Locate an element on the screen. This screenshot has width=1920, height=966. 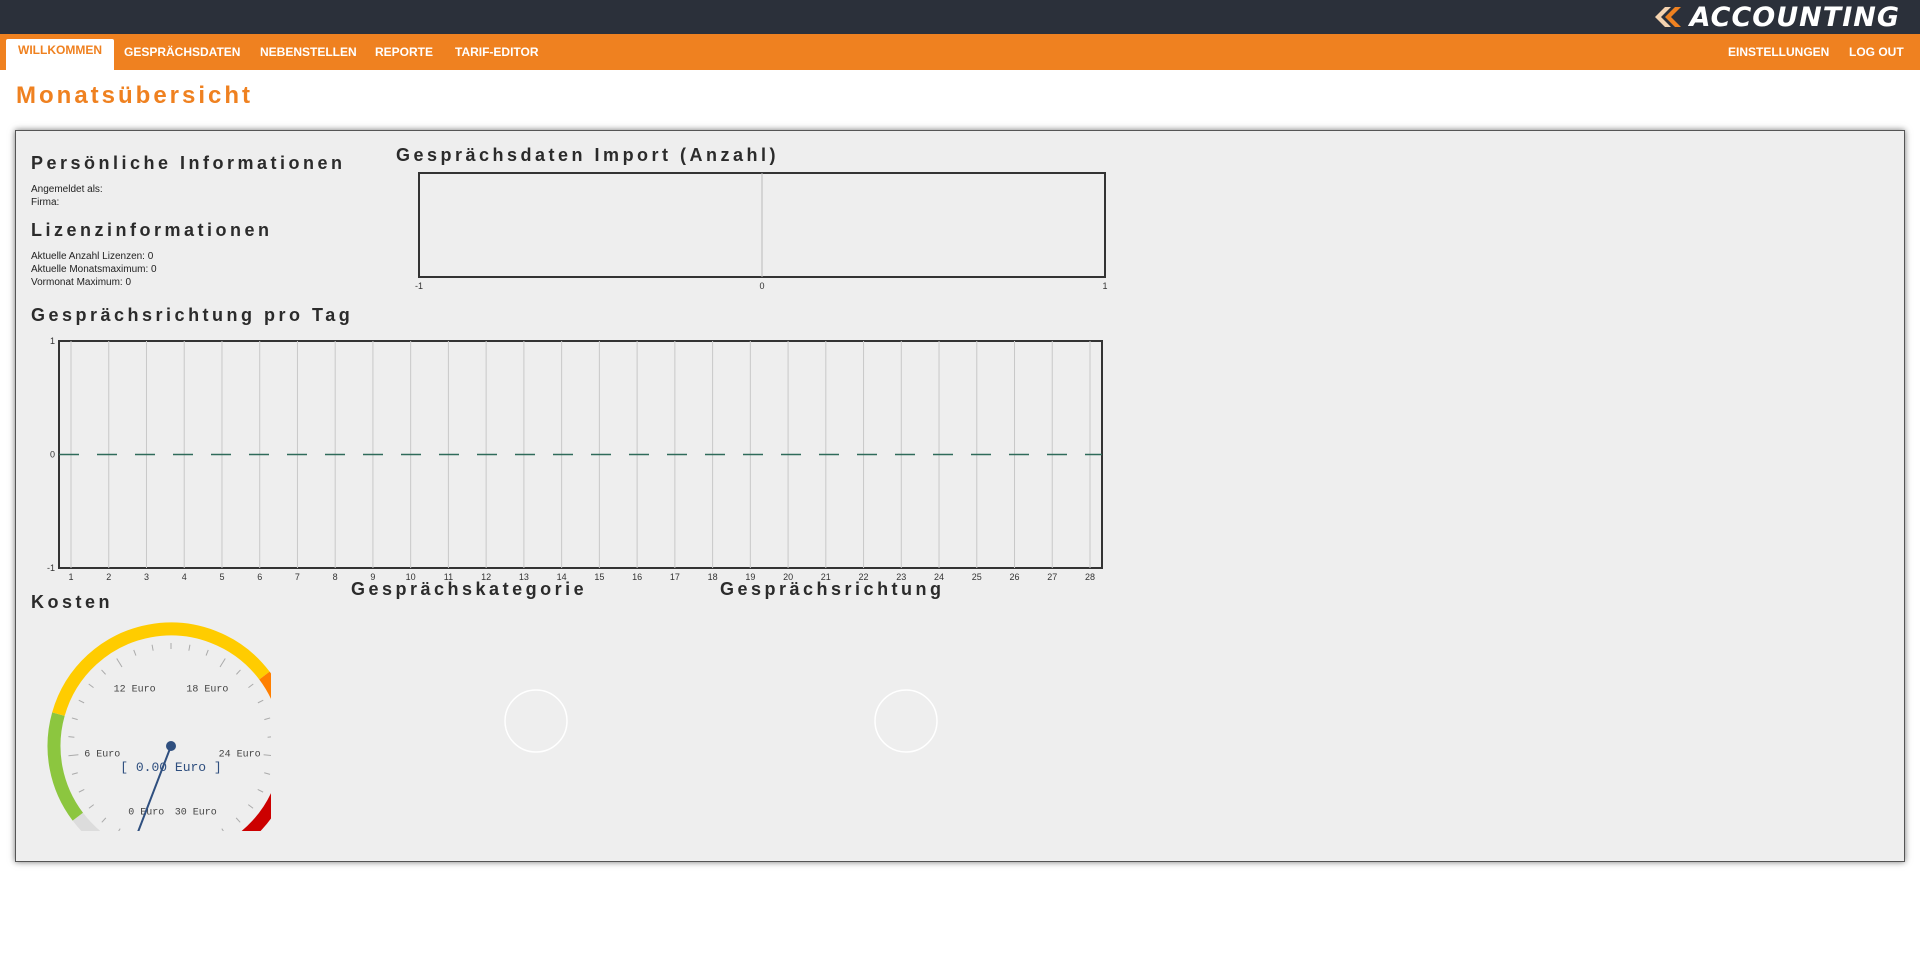
direction-per-day-heading: Gesprächsrichtung pro Tag is located at coordinates (192, 315).